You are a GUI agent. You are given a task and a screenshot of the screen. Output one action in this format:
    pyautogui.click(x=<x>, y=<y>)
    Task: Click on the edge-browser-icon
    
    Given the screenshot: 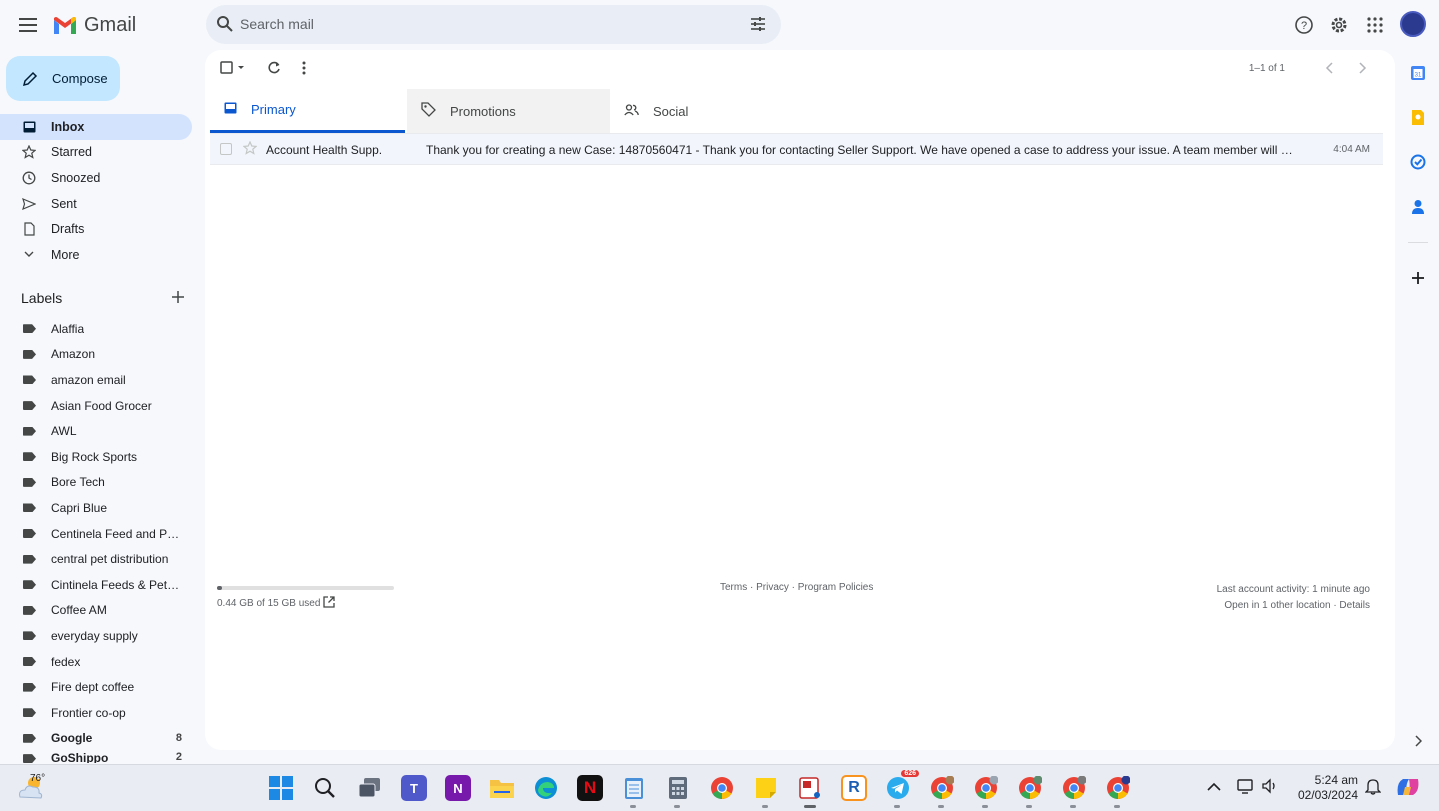 What is the action you would take?
    pyautogui.click(x=546, y=788)
    